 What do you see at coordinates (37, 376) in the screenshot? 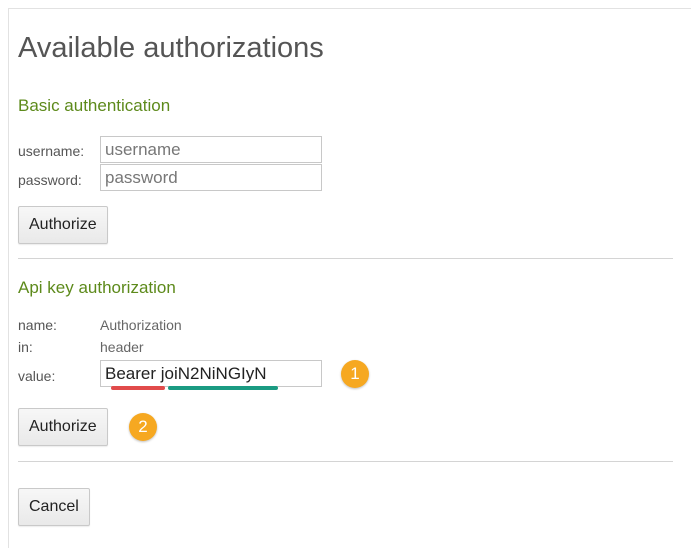
I see `api-key-value-label: value:` at bounding box center [37, 376].